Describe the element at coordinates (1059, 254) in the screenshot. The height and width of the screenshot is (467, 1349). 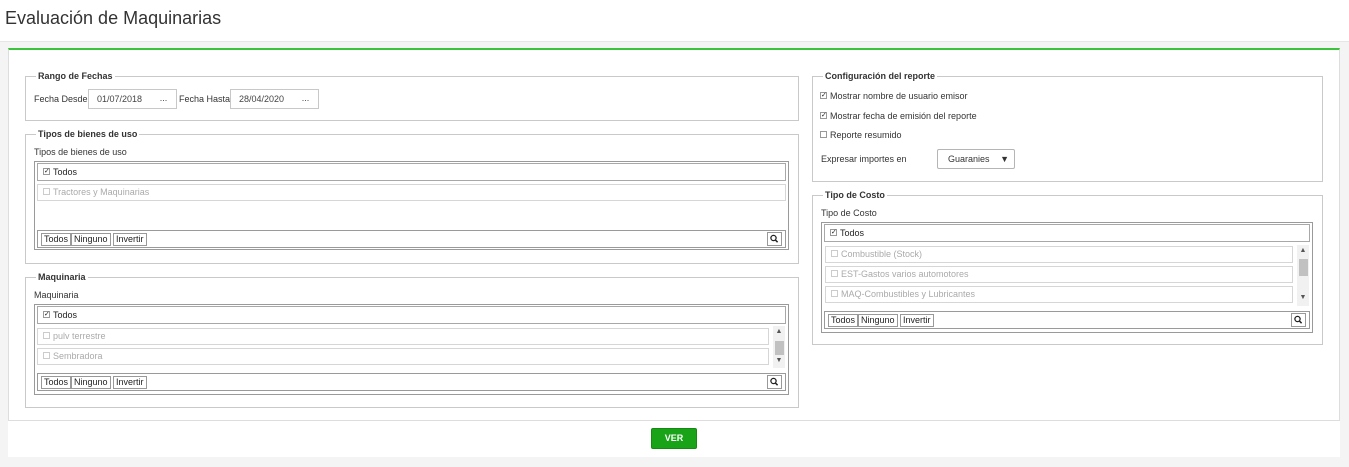
I see `list-item: Combustible (Stock)` at that location.